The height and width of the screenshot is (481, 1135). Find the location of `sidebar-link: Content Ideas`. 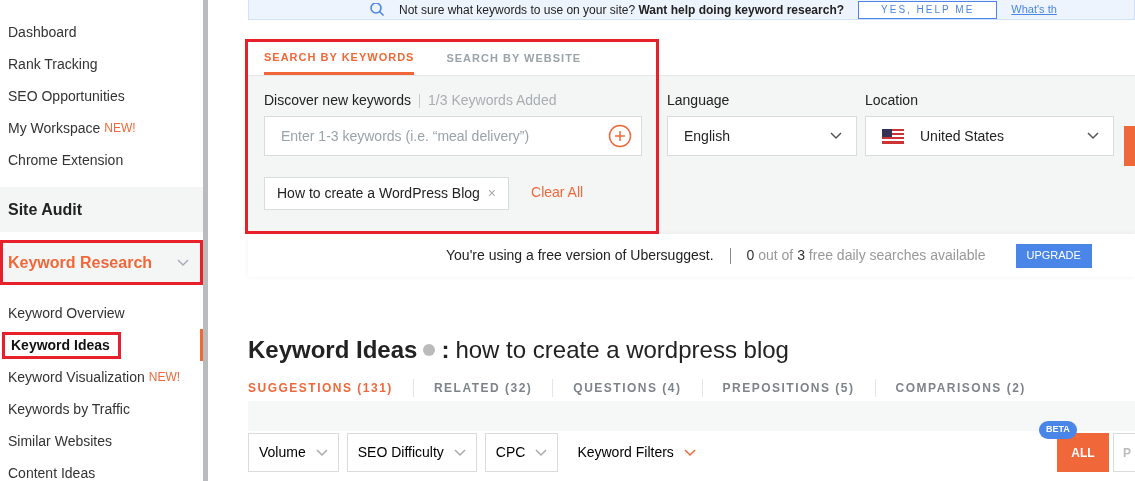

sidebar-link: Content Ideas is located at coordinates (52, 471).